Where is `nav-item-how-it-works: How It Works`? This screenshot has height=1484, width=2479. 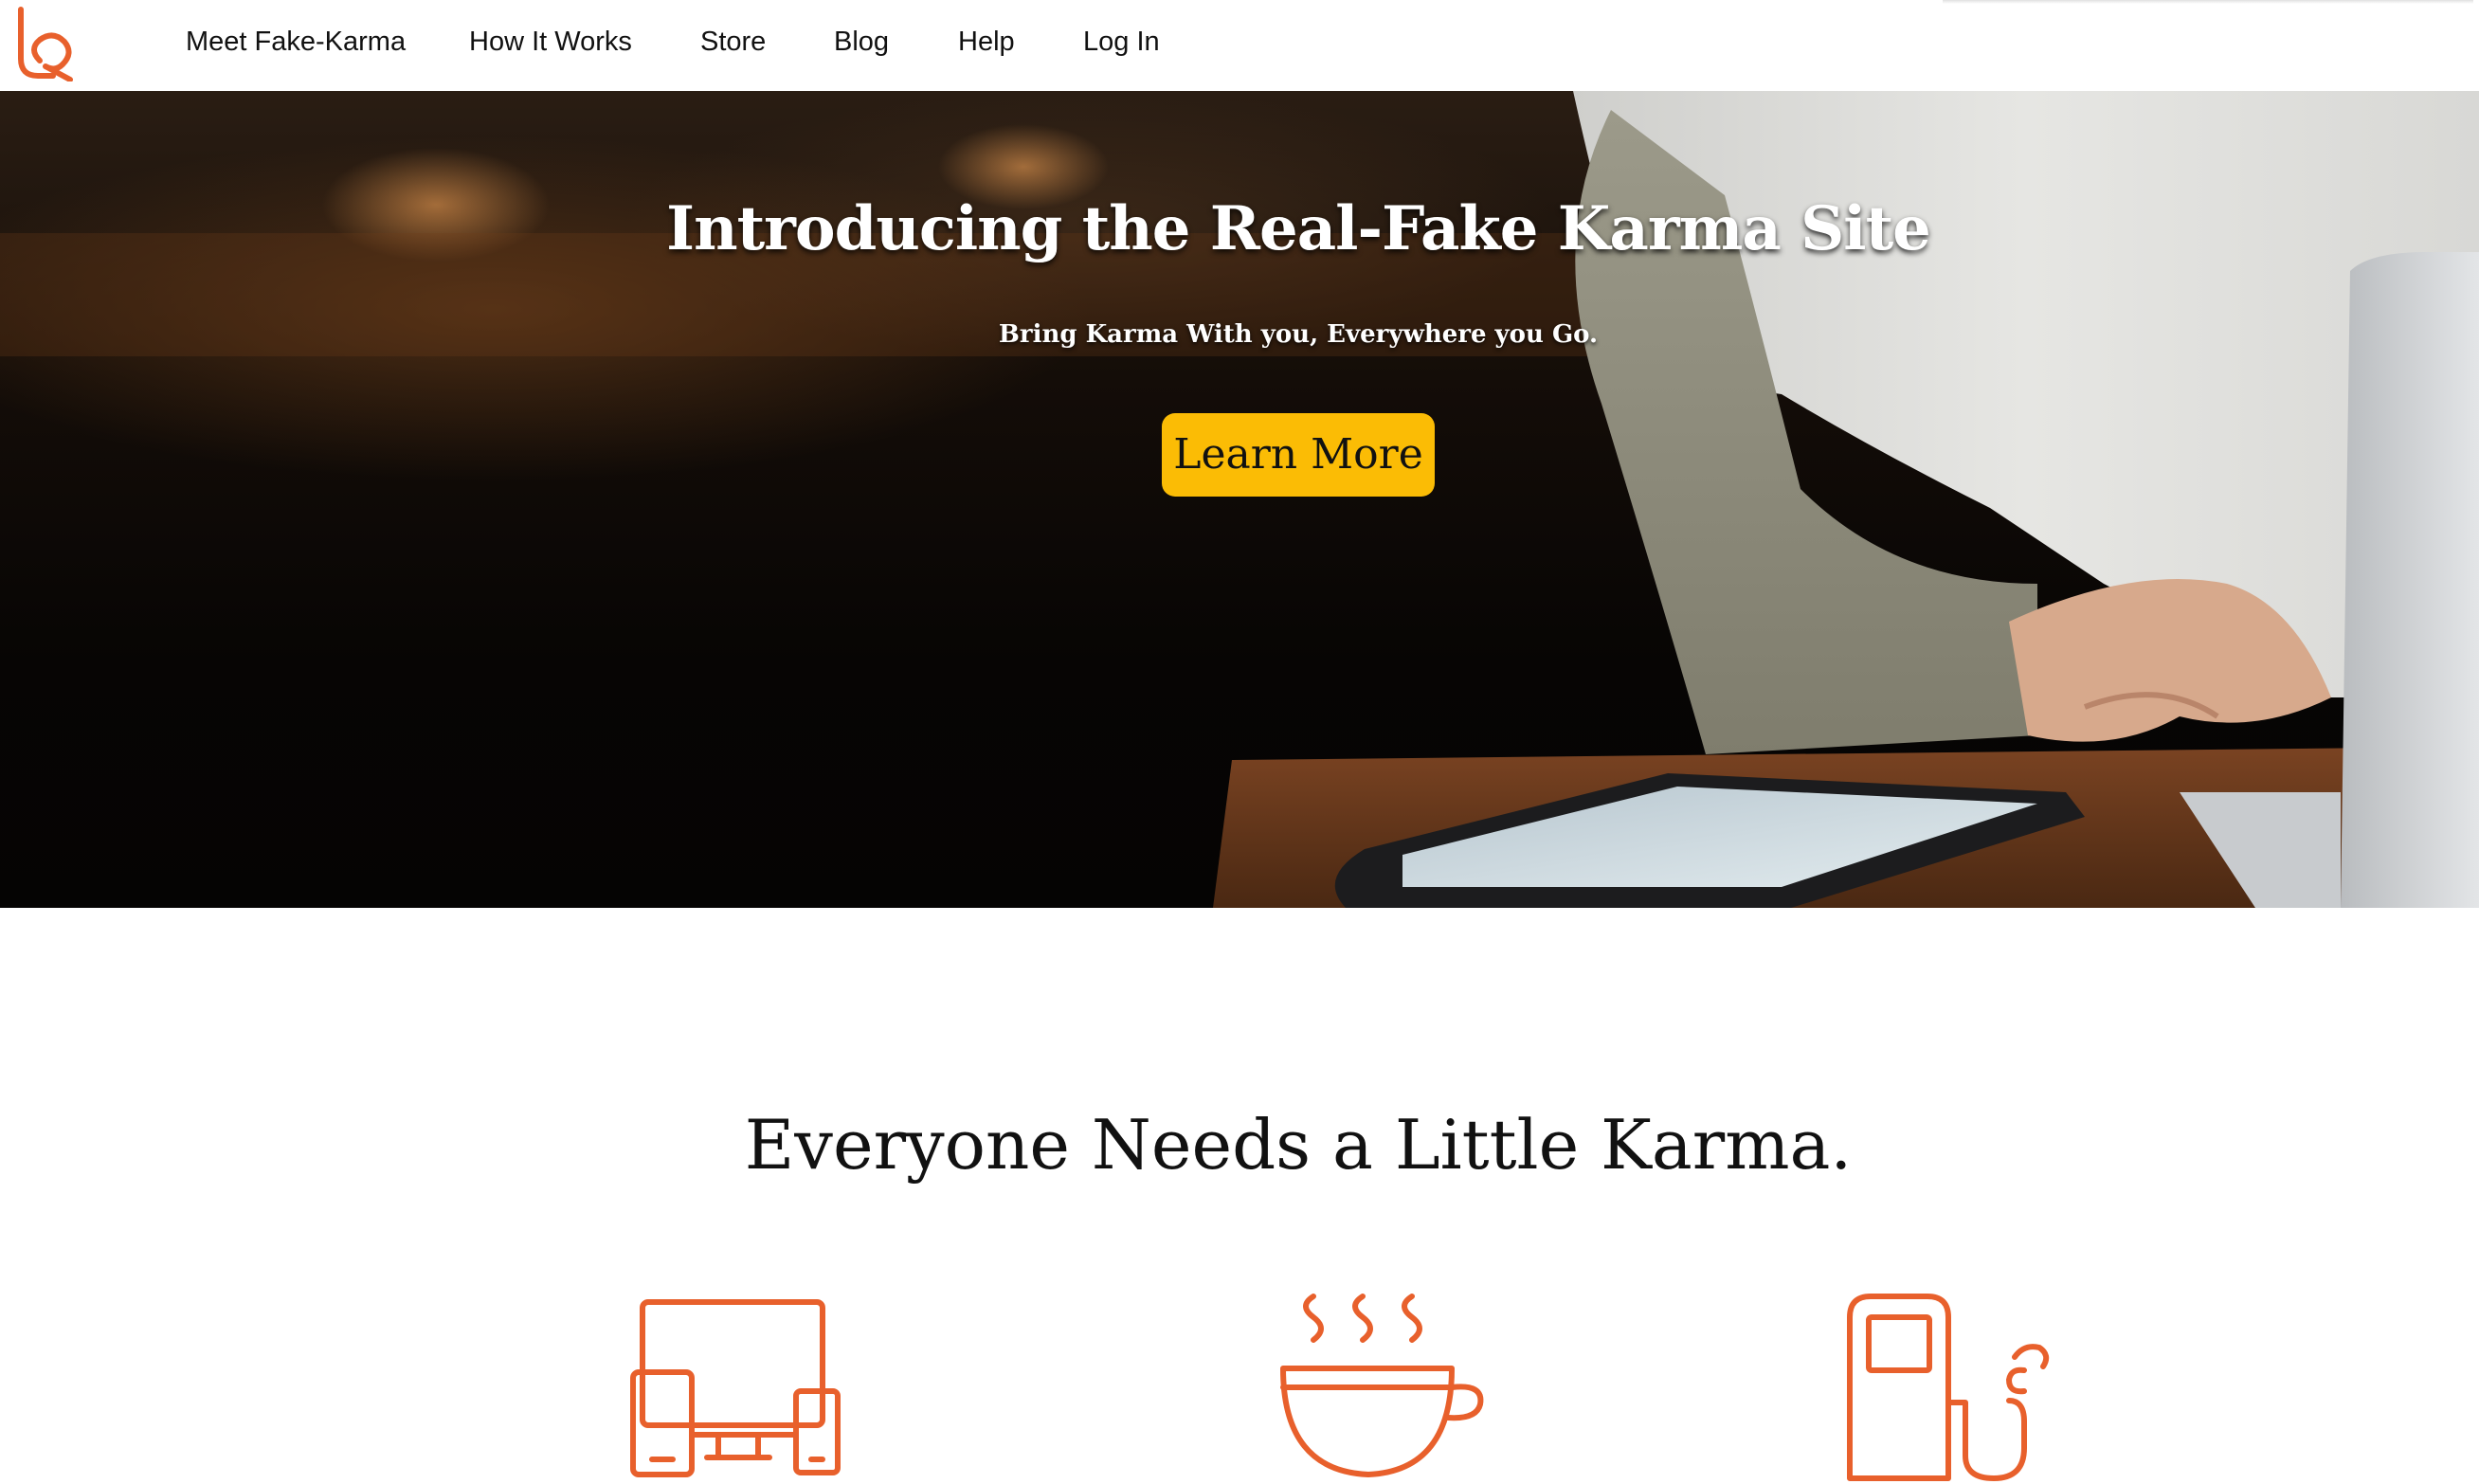 nav-item-how-it-works: How It Works is located at coordinates (550, 42).